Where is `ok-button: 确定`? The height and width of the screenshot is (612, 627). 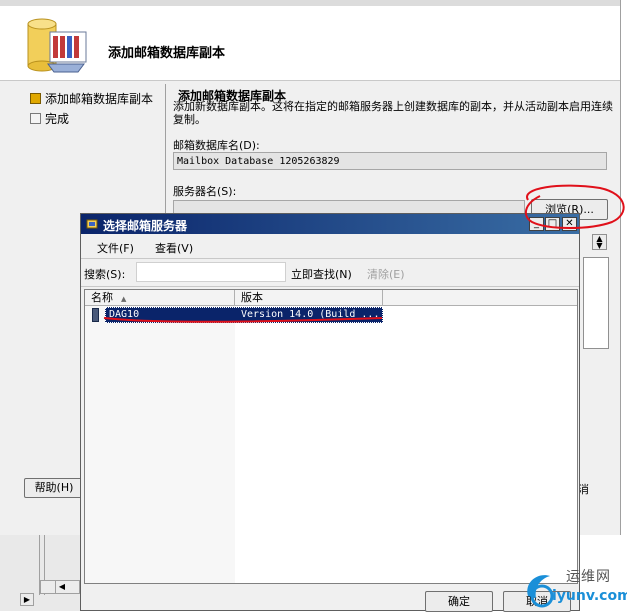 ok-button: 确定 is located at coordinates (459, 601).